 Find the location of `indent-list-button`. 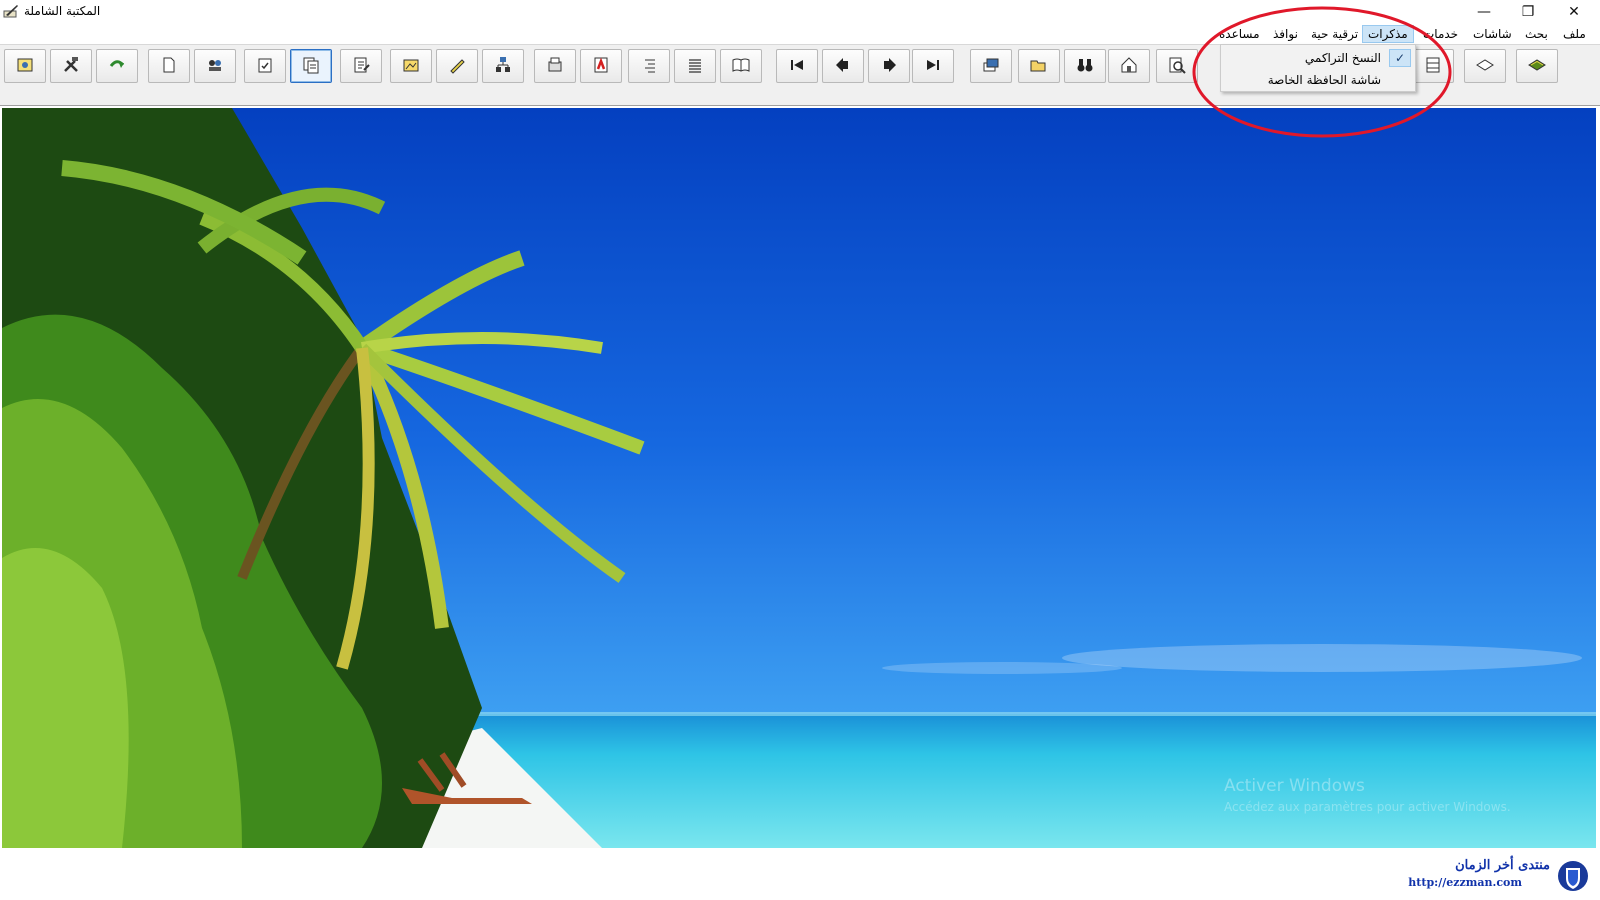

indent-list-button is located at coordinates (649, 66).